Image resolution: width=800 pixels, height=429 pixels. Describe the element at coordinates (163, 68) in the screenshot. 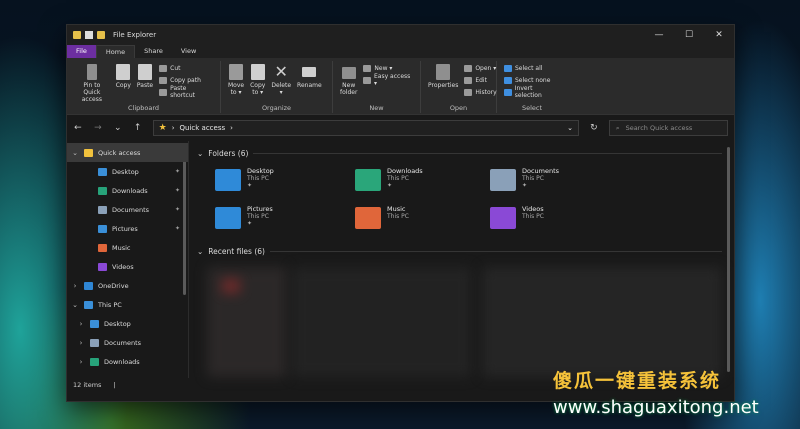

I see `scissors-icon` at that location.